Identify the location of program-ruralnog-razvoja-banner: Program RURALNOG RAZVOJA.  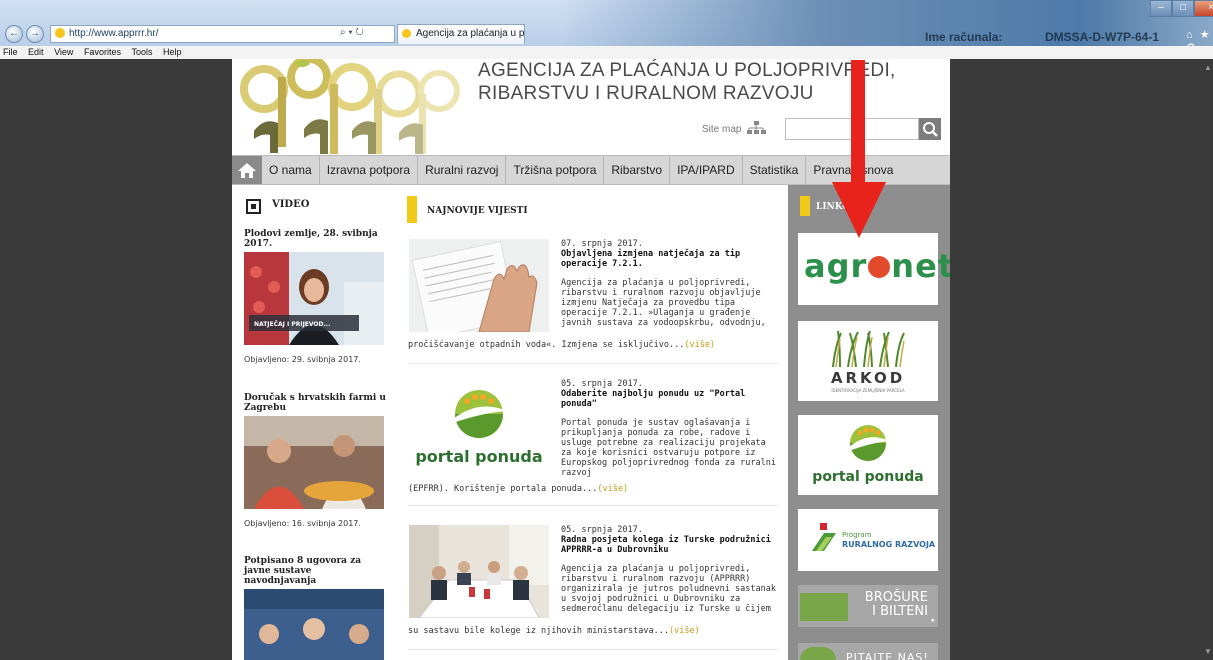
(868, 540).